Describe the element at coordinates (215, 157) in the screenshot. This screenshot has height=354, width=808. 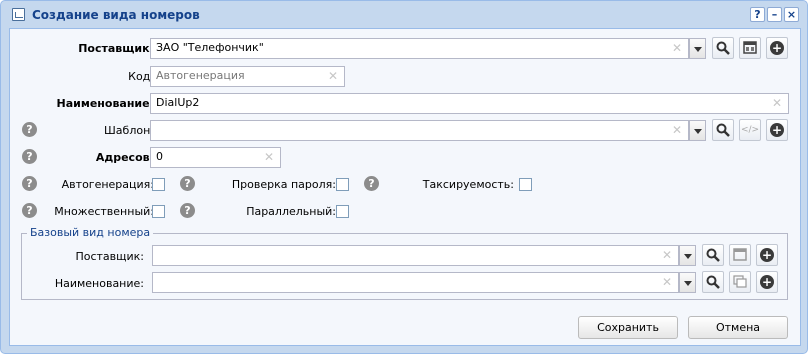
I see `addresses-field: 0 ✕` at that location.